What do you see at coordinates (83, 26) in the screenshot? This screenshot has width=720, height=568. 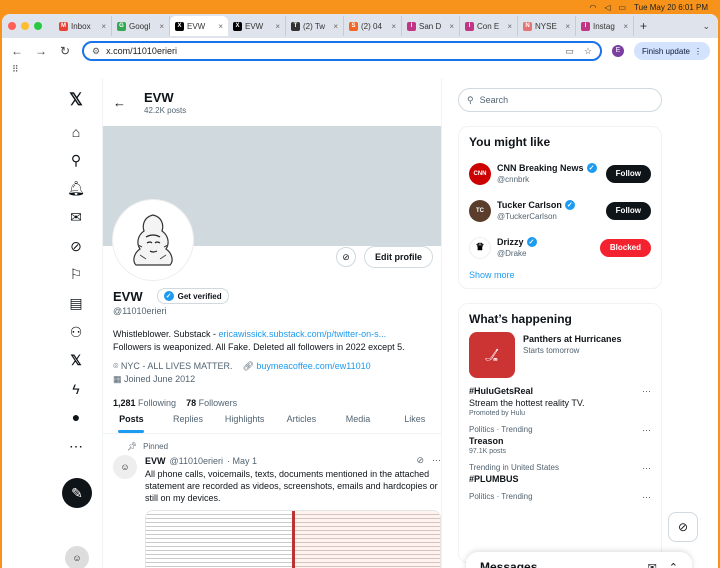 I see `browser-tab: M Inbox ×` at bounding box center [83, 26].